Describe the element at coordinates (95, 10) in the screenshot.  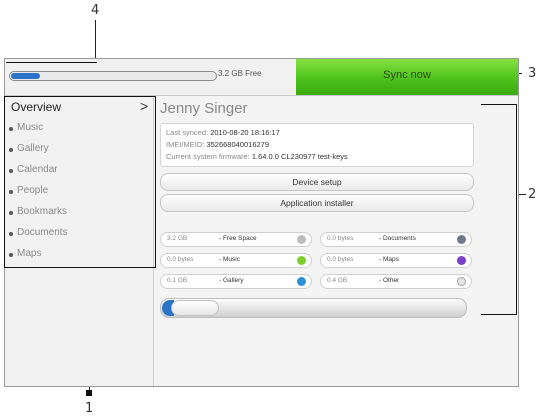
I see `callout-number-4: 4` at that location.